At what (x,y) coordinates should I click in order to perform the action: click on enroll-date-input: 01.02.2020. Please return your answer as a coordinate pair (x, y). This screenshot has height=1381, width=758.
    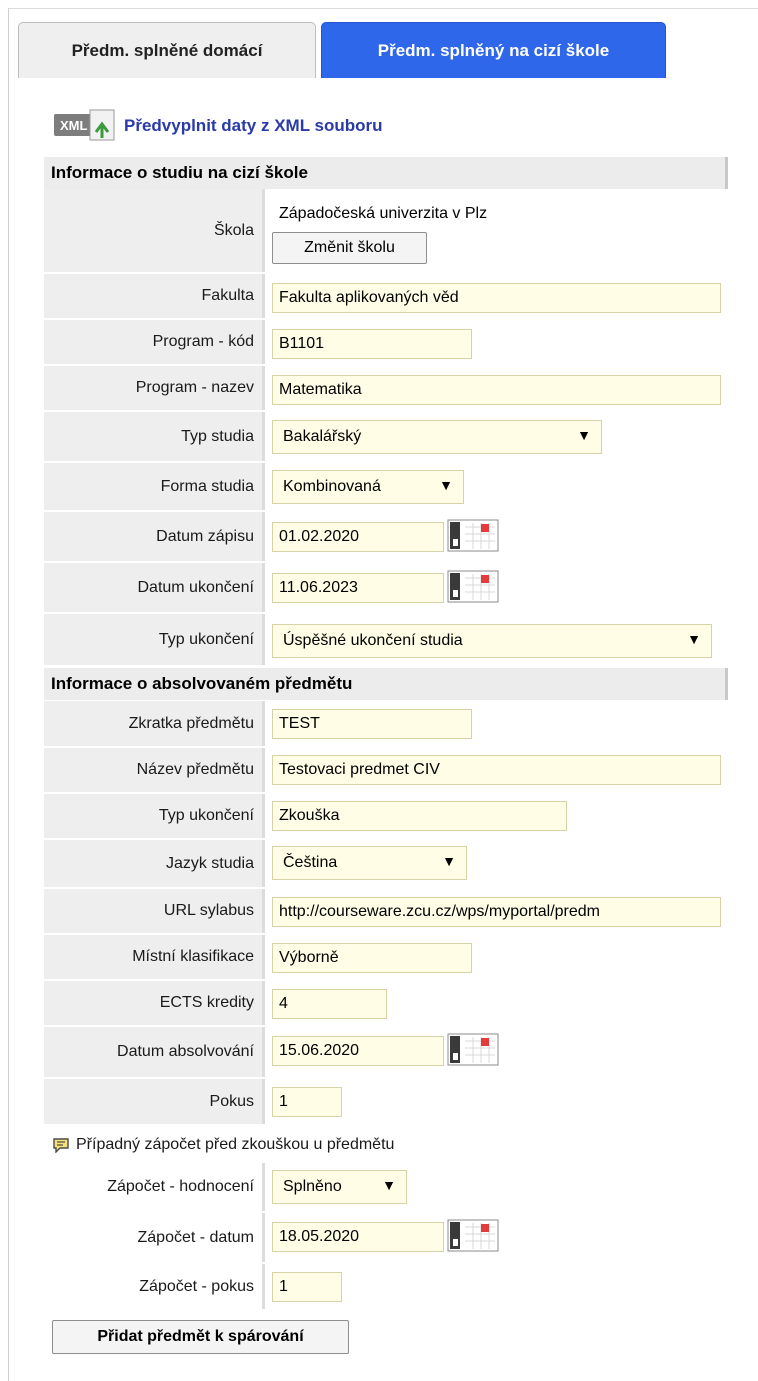
    Looking at the image, I should click on (358, 537).